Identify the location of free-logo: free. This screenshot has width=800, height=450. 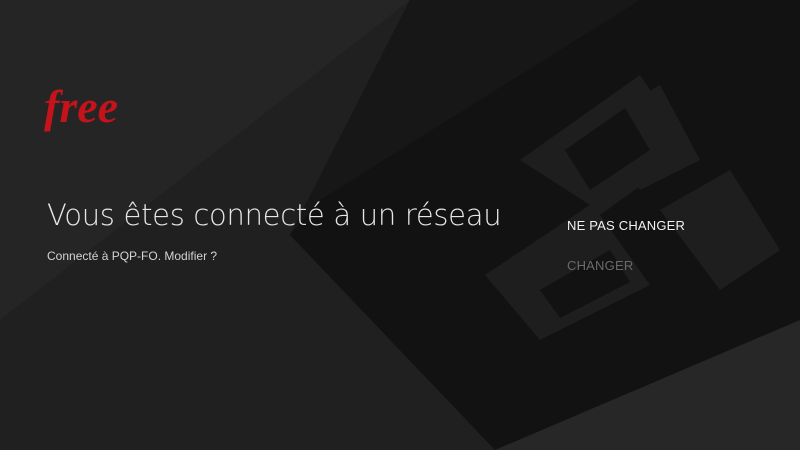
(81, 106).